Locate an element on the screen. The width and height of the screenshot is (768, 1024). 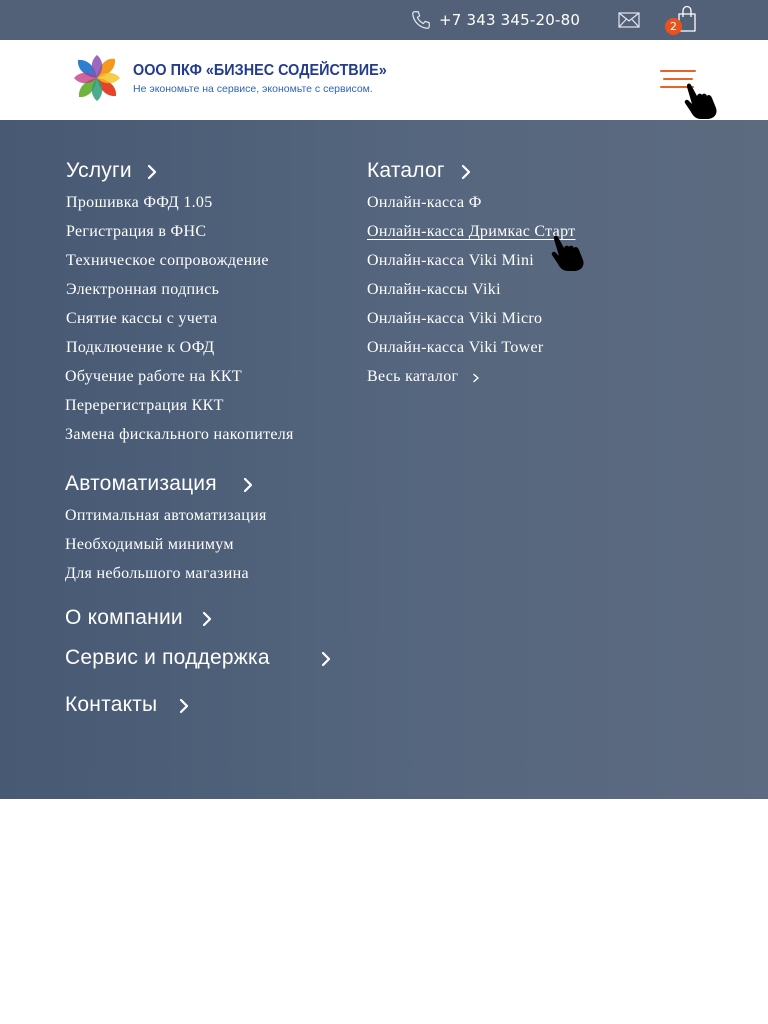
menu-heading-support: Сервис и поддержка is located at coordinates (167, 658).